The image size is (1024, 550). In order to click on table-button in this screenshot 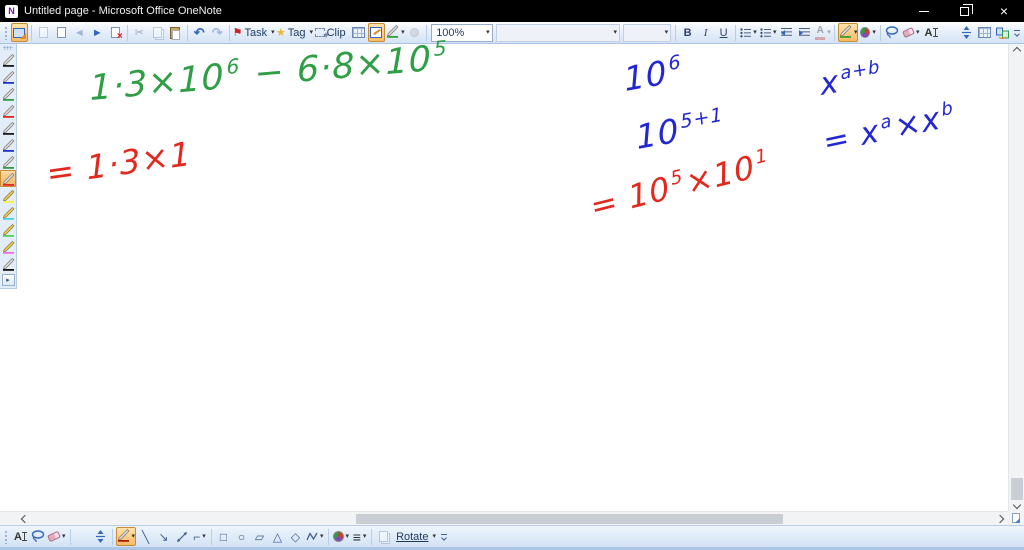, I will do `click(984, 32)`.